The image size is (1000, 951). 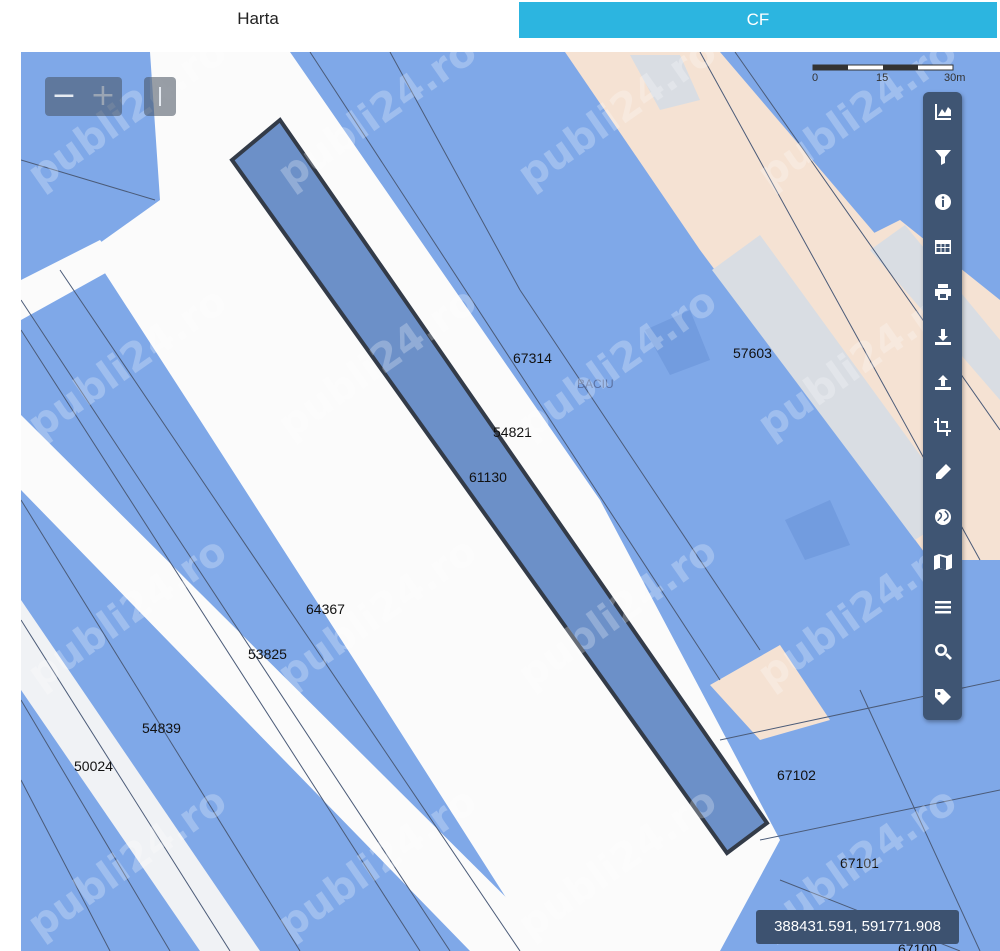 I want to click on parcel-label: 61130, so click(x=488, y=477).